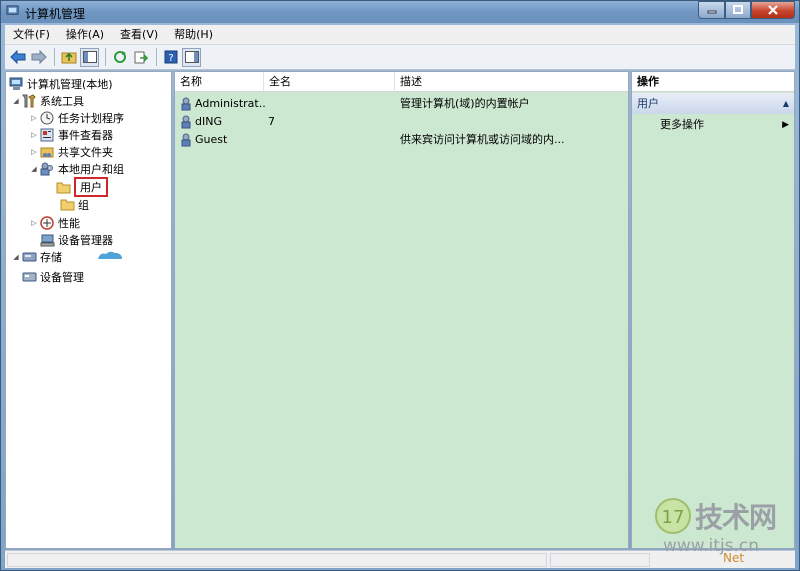 The image size is (800, 571). I want to click on toolbar-separator, so click(156, 57).